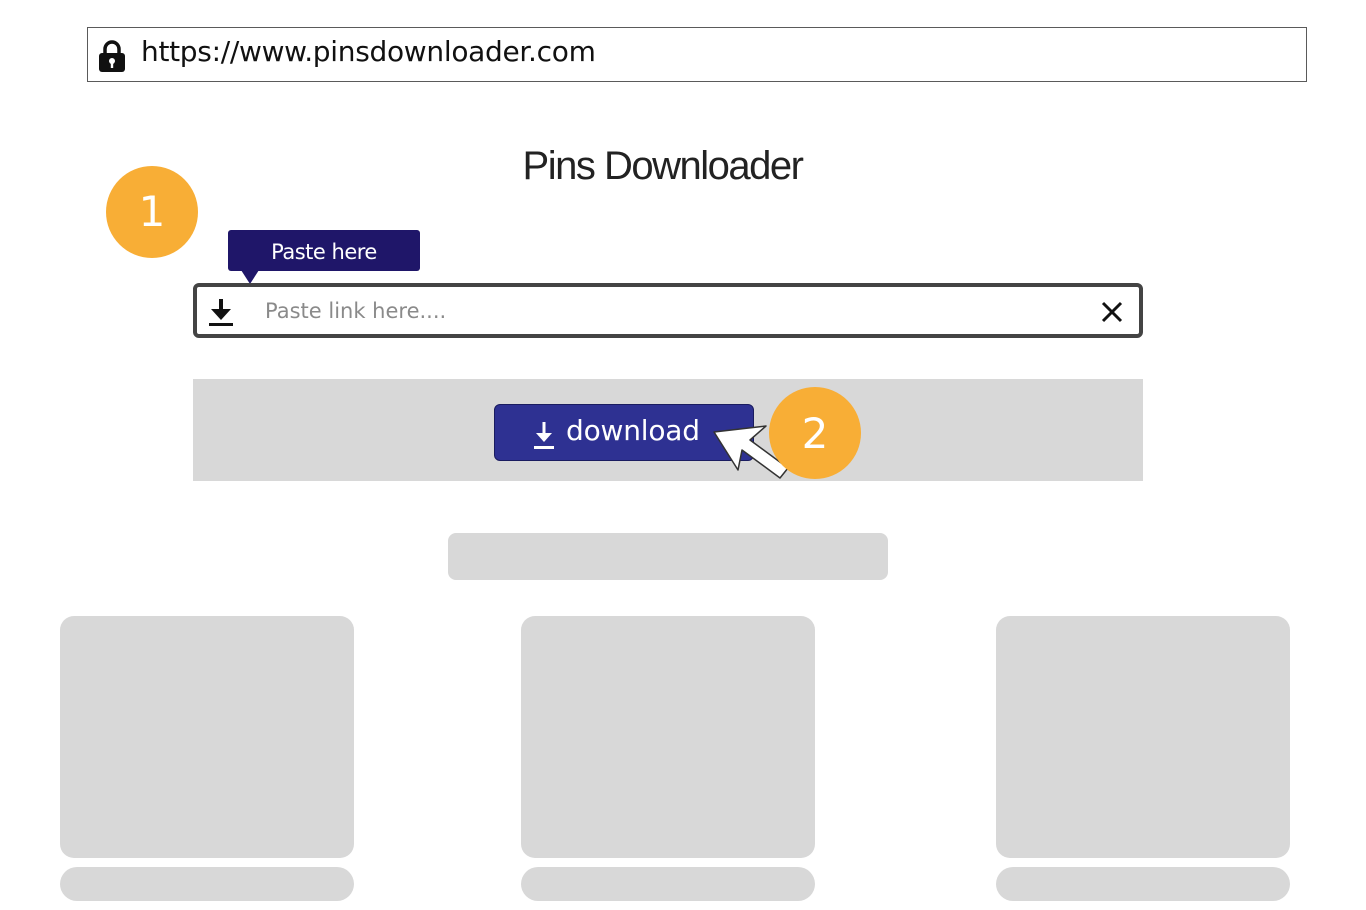 The image size is (1366, 910). What do you see at coordinates (112, 56) in the screenshot?
I see `lock-icon` at bounding box center [112, 56].